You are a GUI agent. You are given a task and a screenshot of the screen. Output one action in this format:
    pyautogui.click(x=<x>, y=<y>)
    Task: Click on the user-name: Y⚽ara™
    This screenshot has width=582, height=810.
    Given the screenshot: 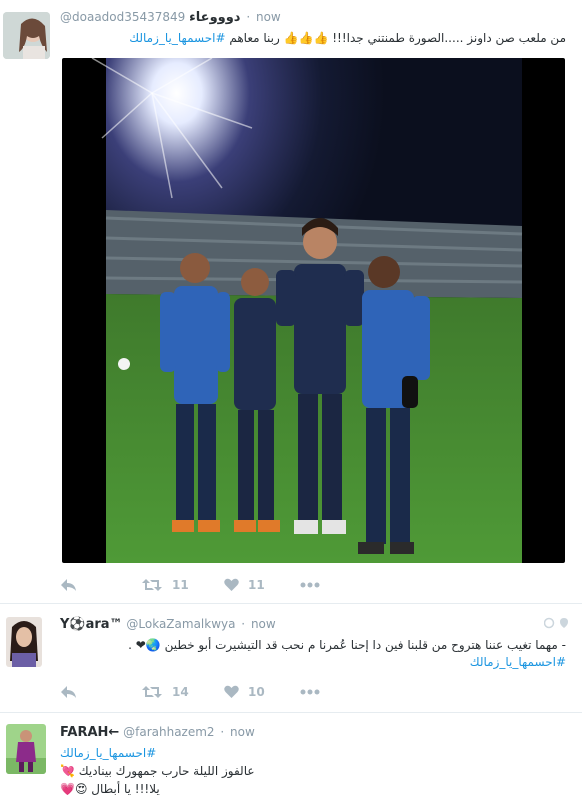 What is the action you would take?
    pyautogui.click(x=91, y=624)
    